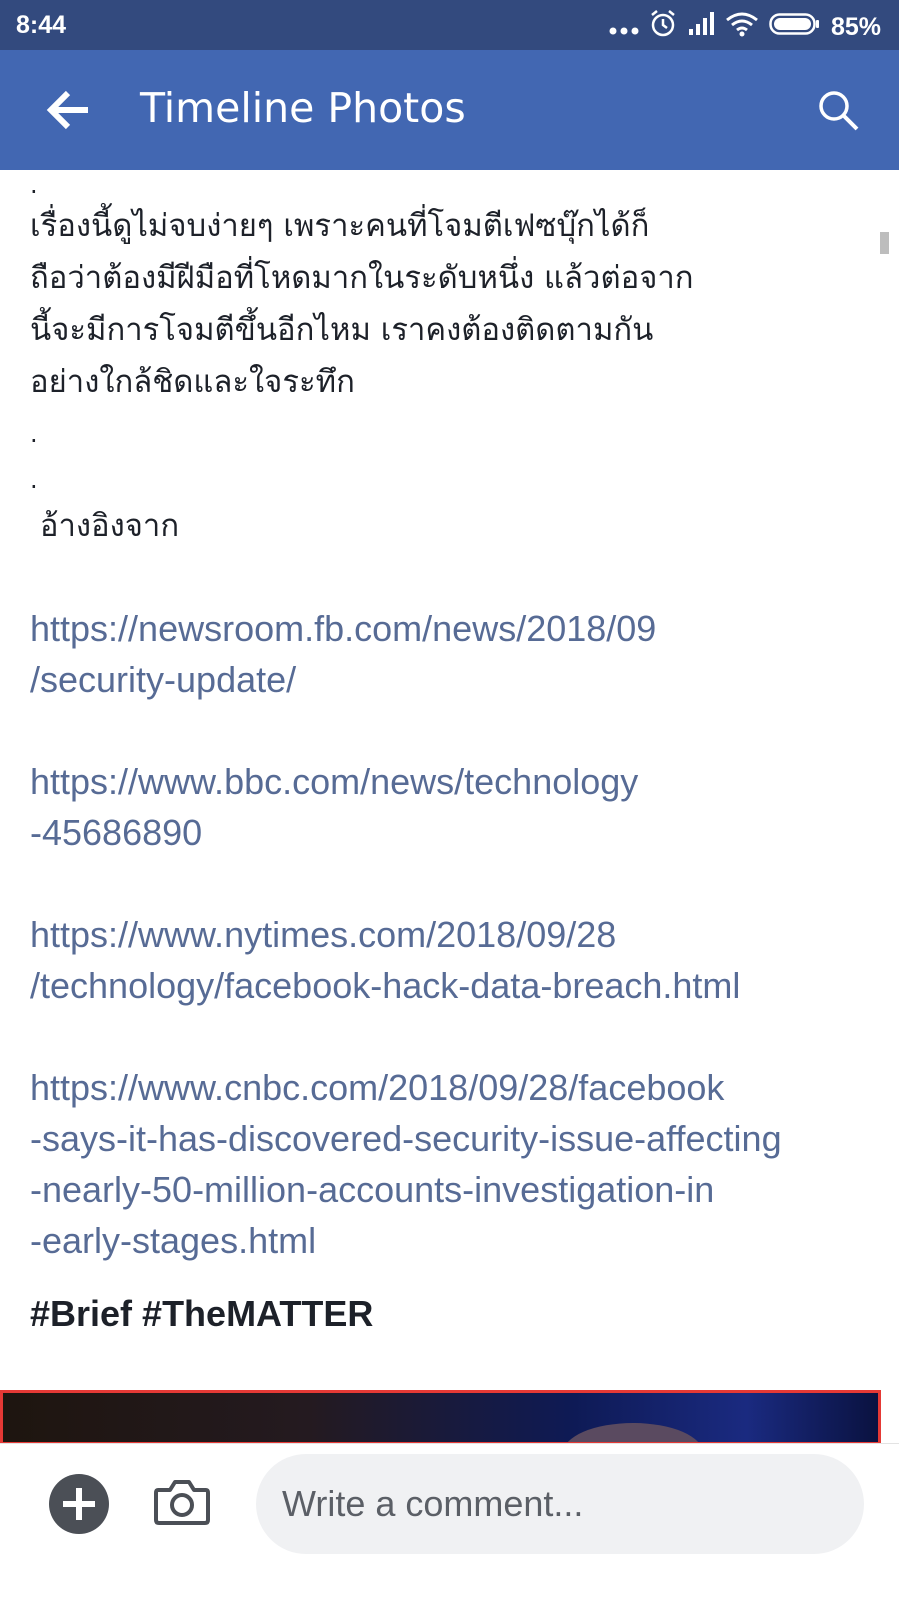 The width and height of the screenshot is (899, 1600). Describe the element at coordinates (449, 25) in the screenshot. I see `status-bar: 8:44 85%` at that location.